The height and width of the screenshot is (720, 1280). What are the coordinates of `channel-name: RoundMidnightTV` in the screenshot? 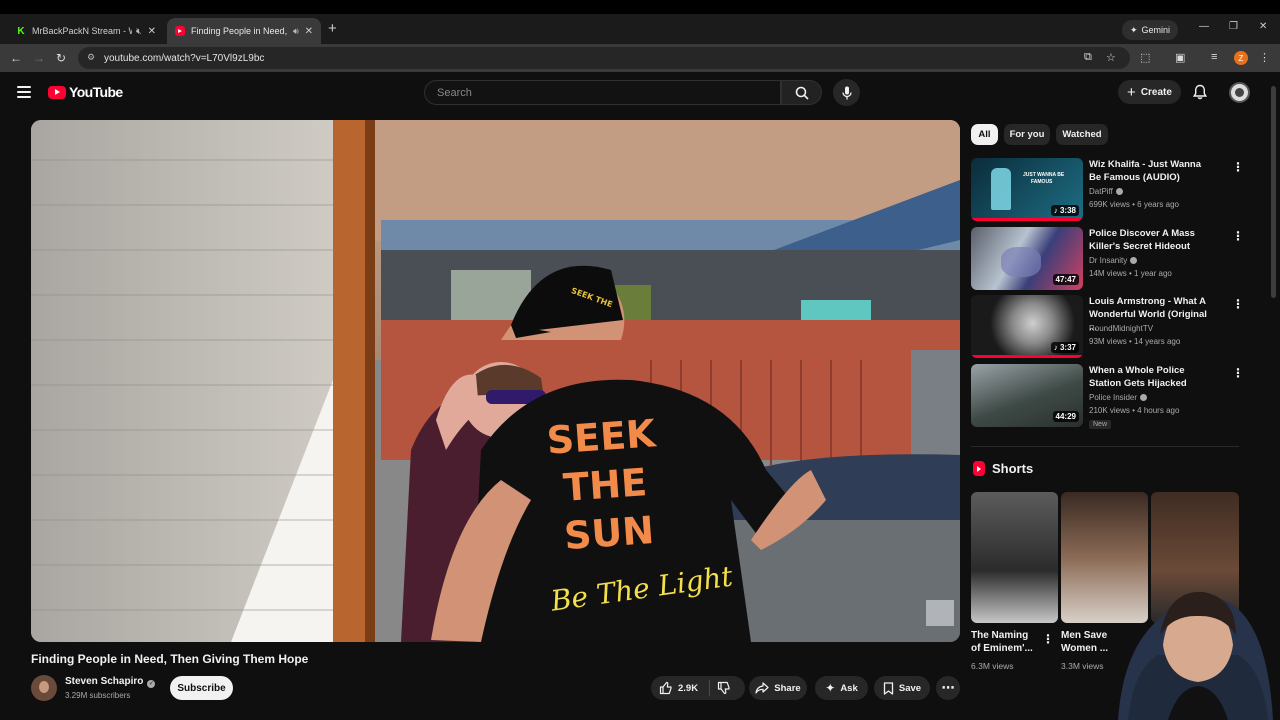 It's located at (1121, 328).